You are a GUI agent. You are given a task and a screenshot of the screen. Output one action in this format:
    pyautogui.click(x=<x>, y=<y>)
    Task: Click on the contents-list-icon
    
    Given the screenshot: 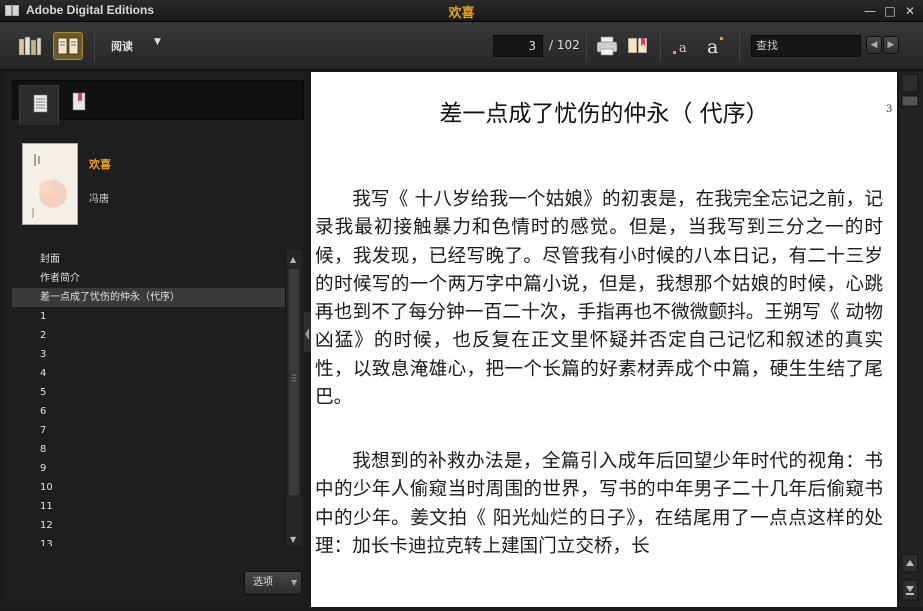 What is the action you would take?
    pyautogui.click(x=40, y=103)
    